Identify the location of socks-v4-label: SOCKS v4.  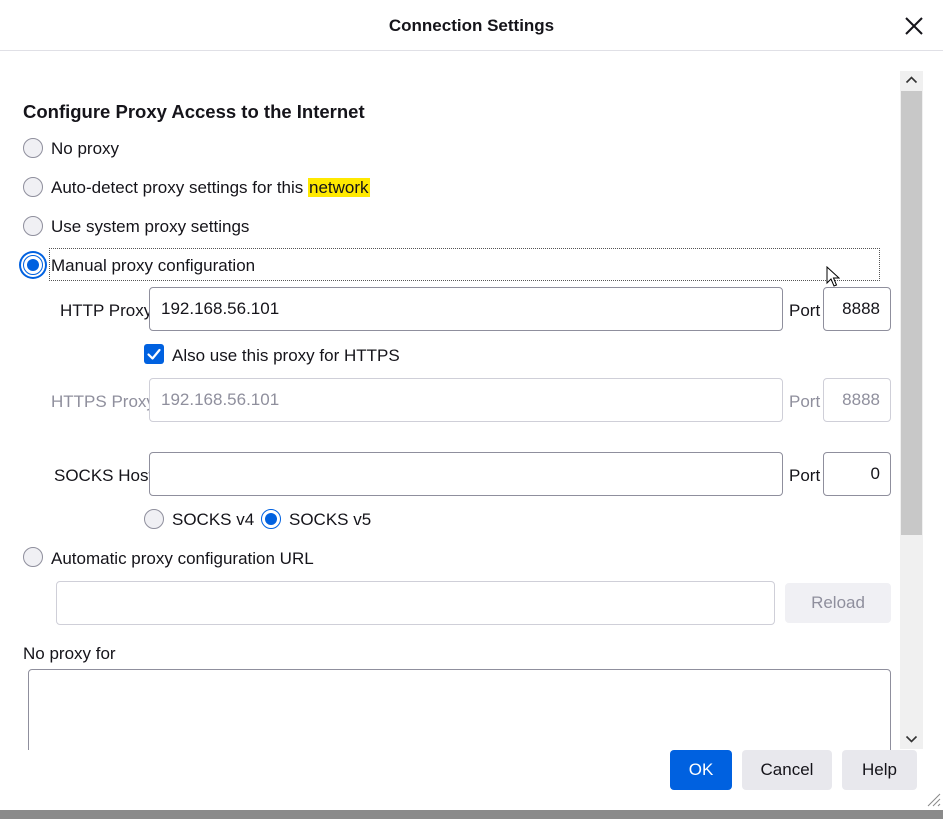
(213, 520).